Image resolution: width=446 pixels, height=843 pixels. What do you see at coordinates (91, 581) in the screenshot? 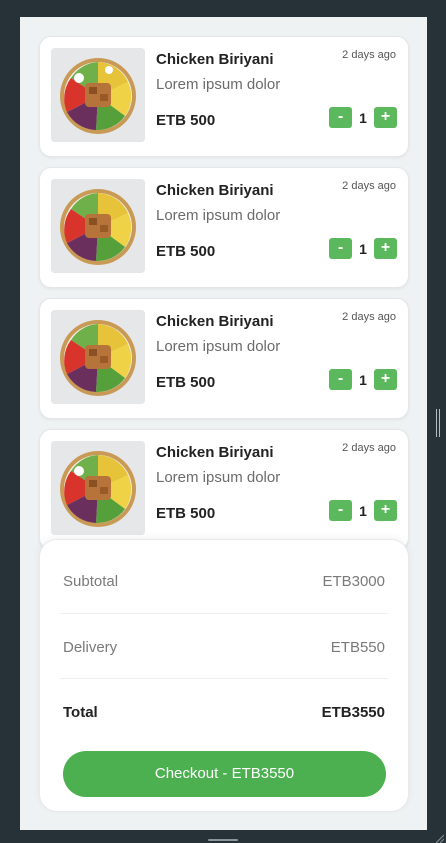
I see `subtotal-label: Subtotal` at bounding box center [91, 581].